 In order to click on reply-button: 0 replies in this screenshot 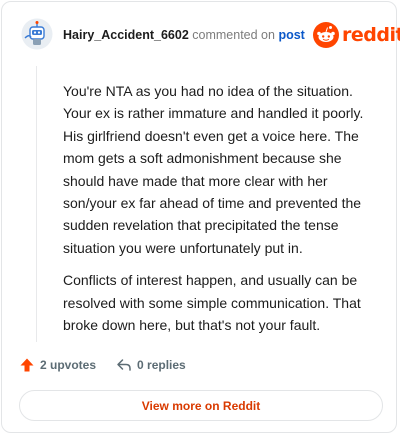, I will do `click(151, 365)`.